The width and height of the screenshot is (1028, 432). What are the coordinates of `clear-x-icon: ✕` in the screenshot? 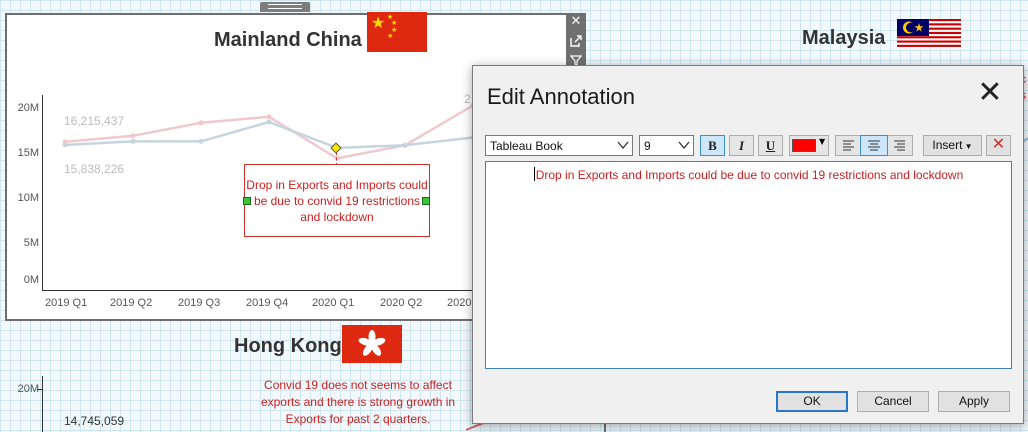 It's located at (998, 144).